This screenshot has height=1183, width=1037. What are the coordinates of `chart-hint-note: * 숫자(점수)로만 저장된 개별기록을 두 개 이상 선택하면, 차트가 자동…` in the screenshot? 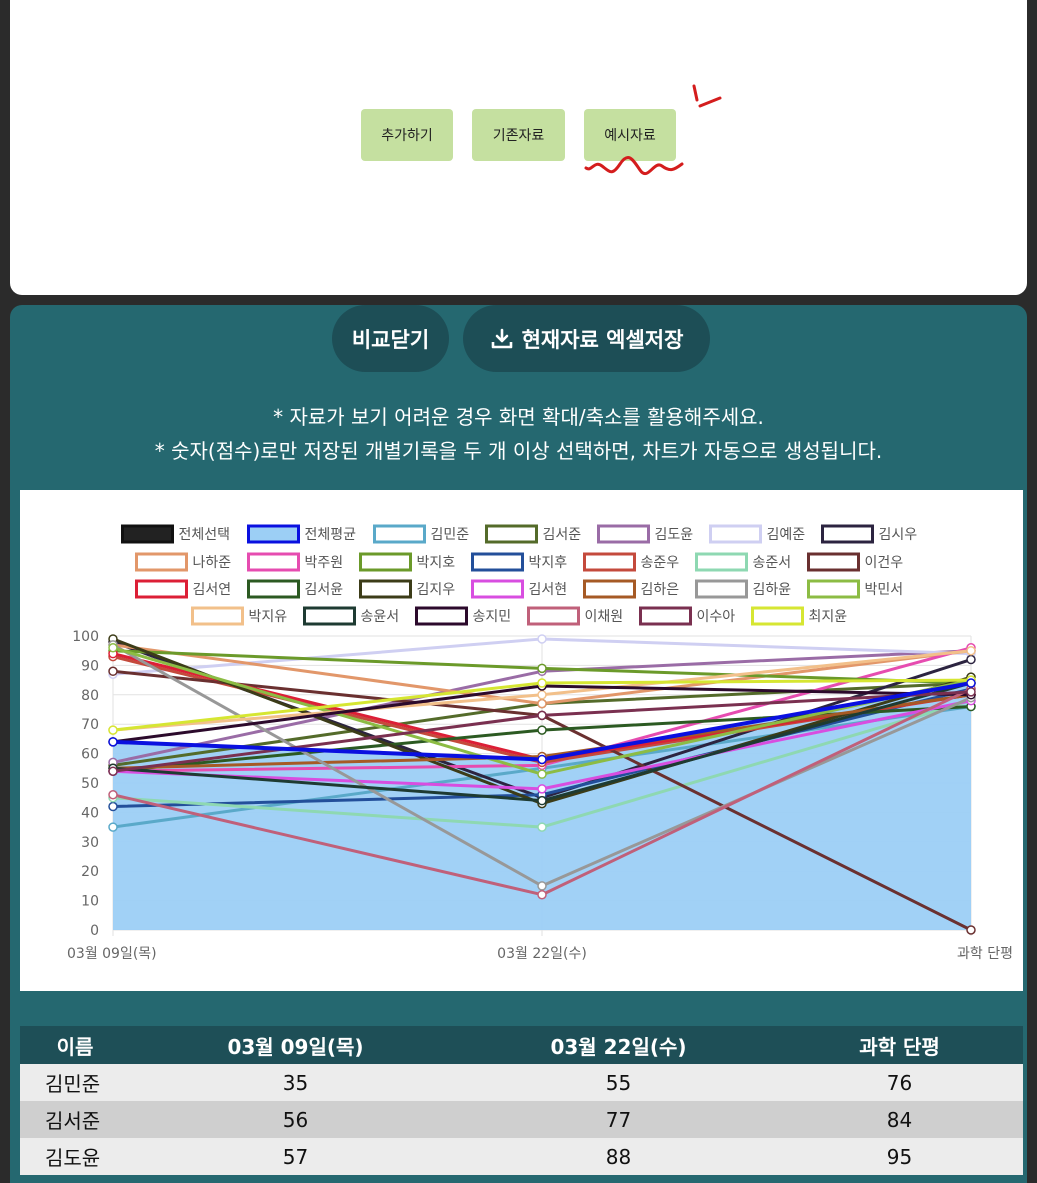 It's located at (518, 451).